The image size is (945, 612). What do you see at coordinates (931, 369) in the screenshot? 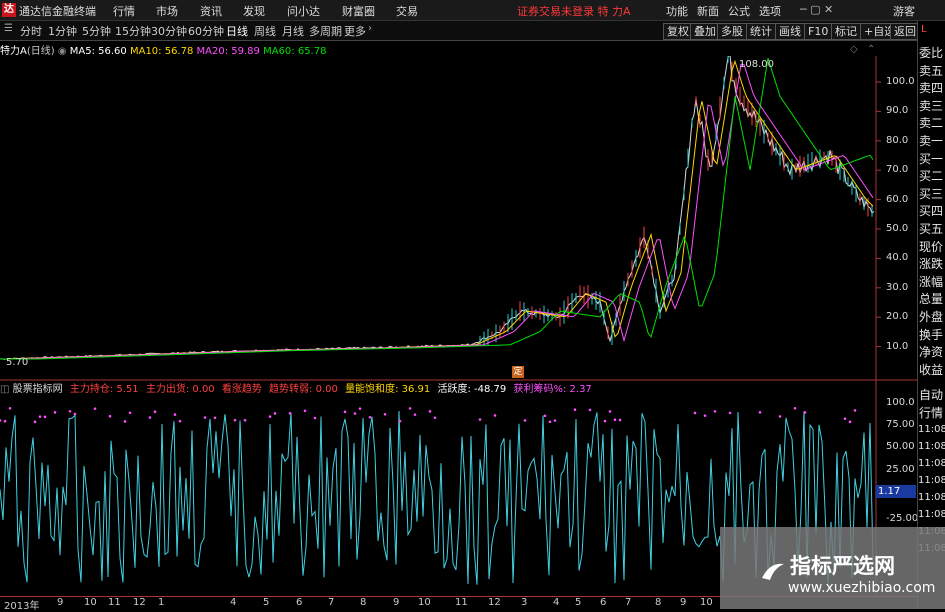
I see `side-panel-item: 收益` at bounding box center [931, 369].